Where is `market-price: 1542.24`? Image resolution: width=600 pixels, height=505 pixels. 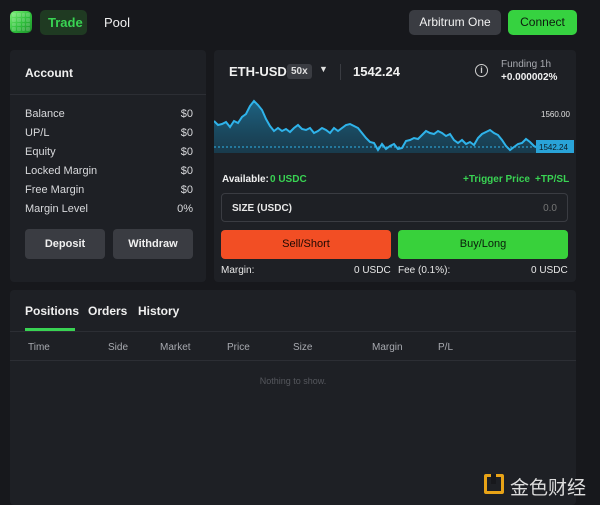 market-price: 1542.24 is located at coordinates (376, 71).